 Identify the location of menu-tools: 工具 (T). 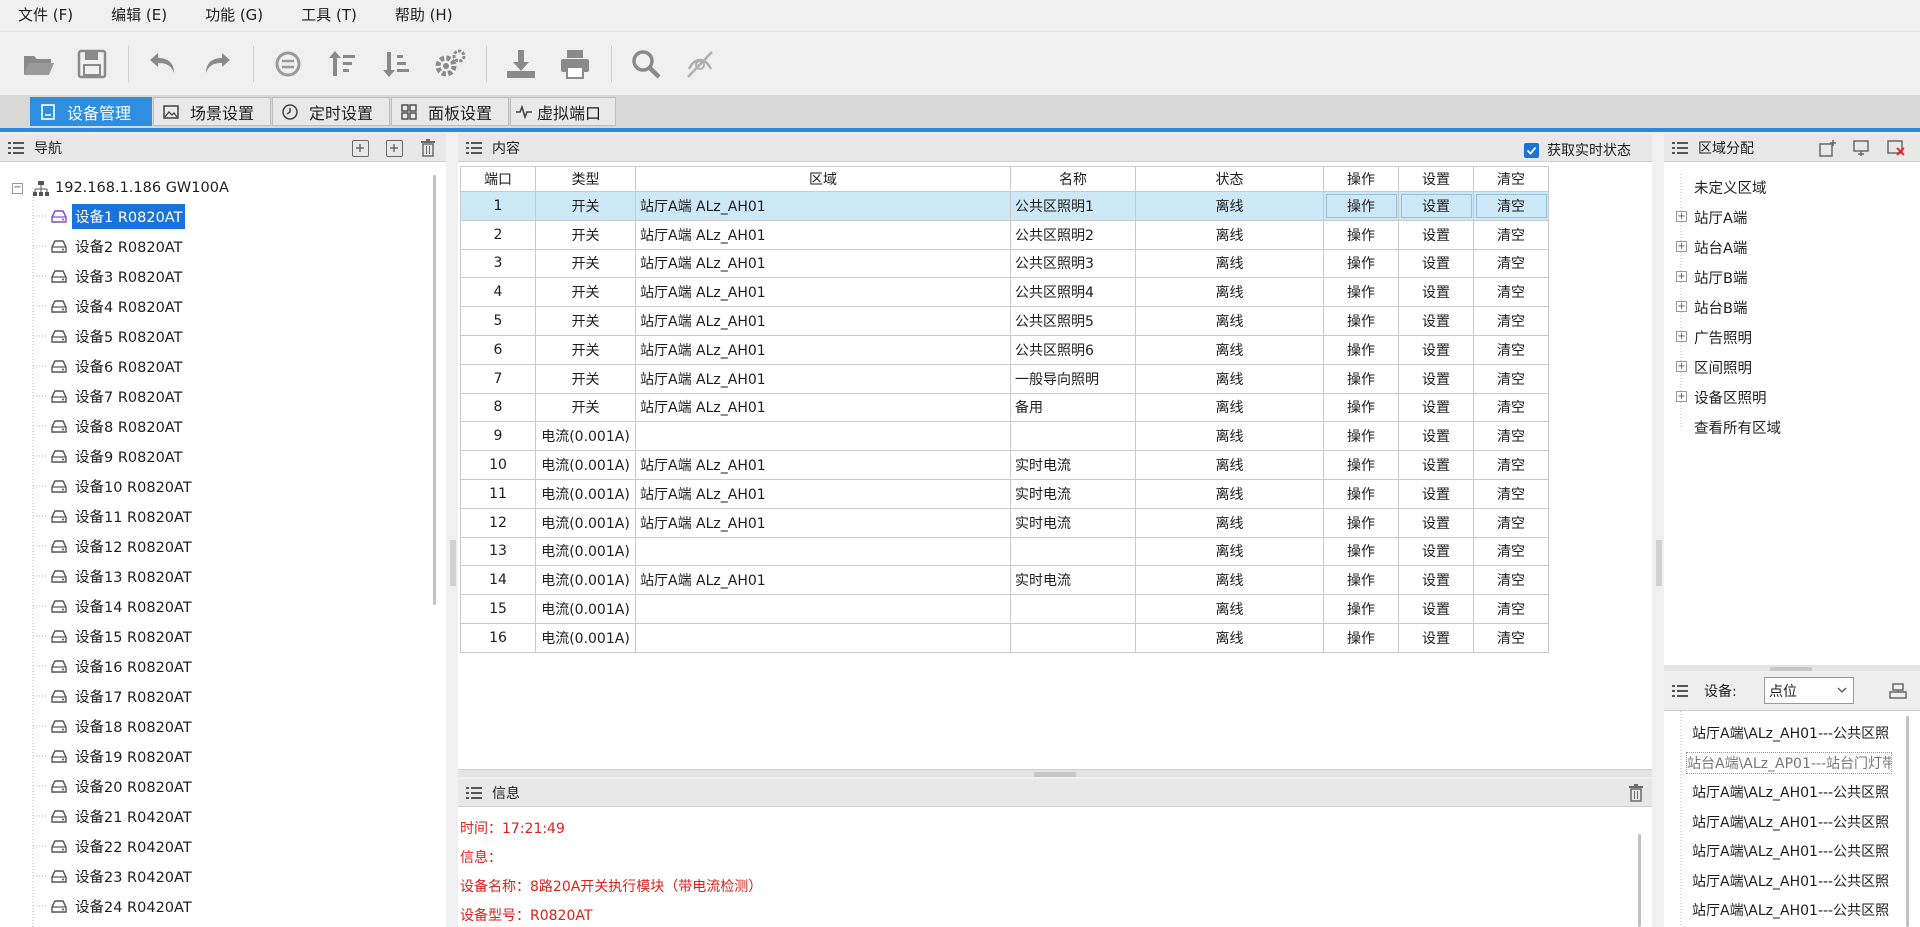
(329, 15).